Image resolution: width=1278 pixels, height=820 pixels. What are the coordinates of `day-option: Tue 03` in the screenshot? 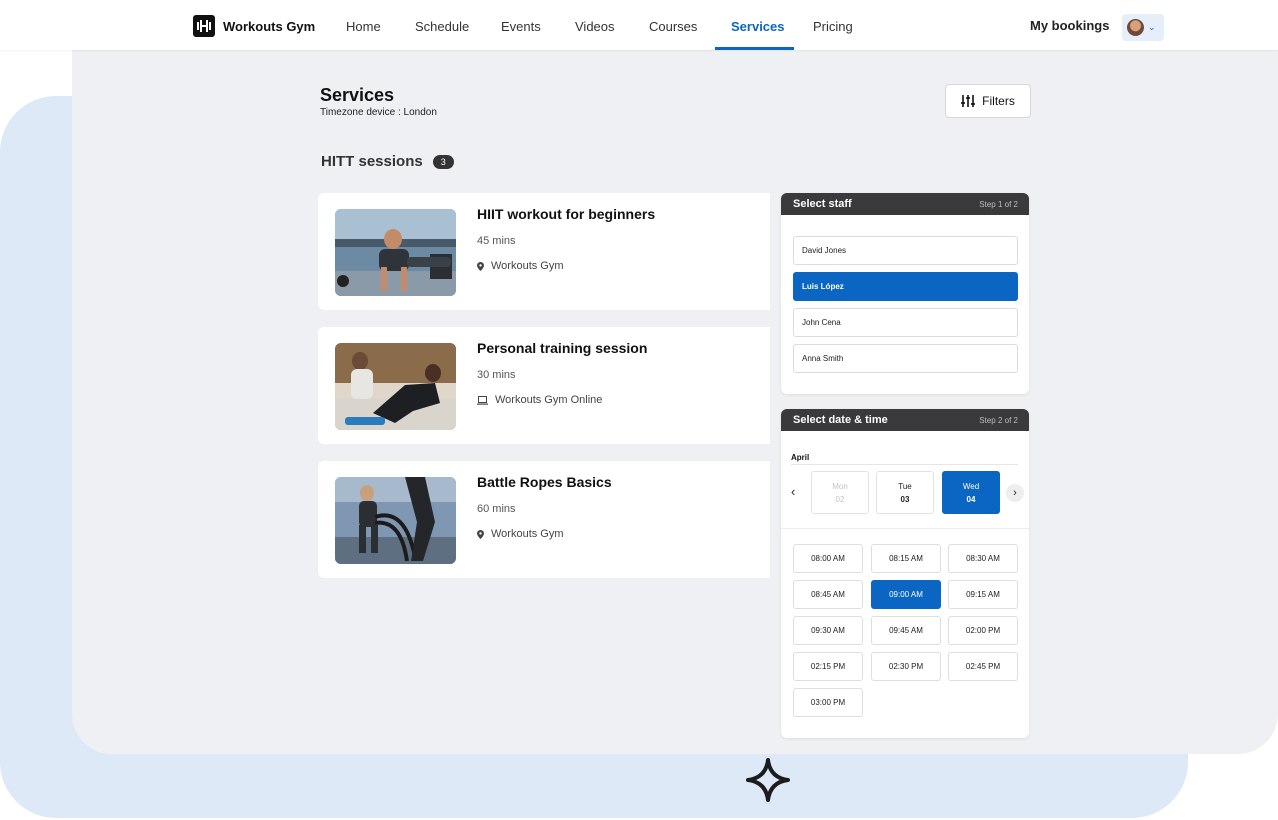 It's located at (905, 492).